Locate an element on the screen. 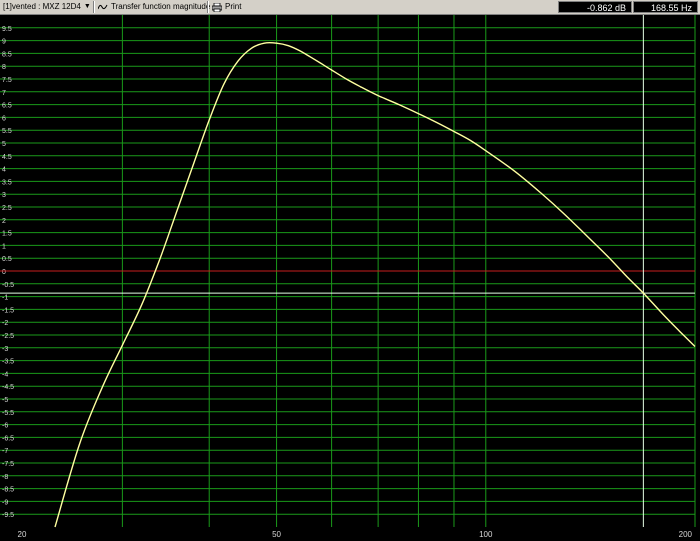 Image resolution: width=700 pixels, height=541 pixels. y-tick-label: -9.5 is located at coordinates (8, 515).